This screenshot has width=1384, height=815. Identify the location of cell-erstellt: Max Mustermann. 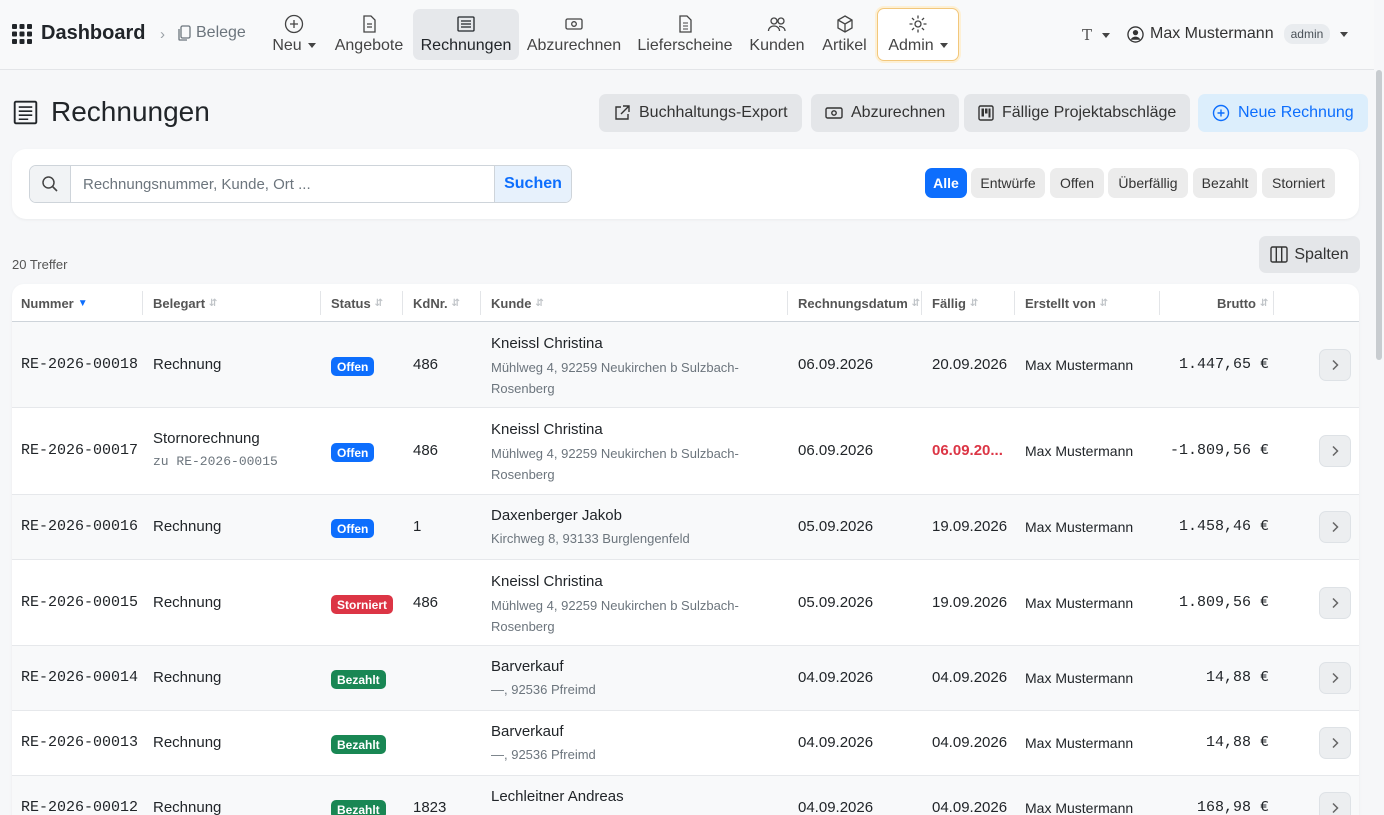
(1079, 603).